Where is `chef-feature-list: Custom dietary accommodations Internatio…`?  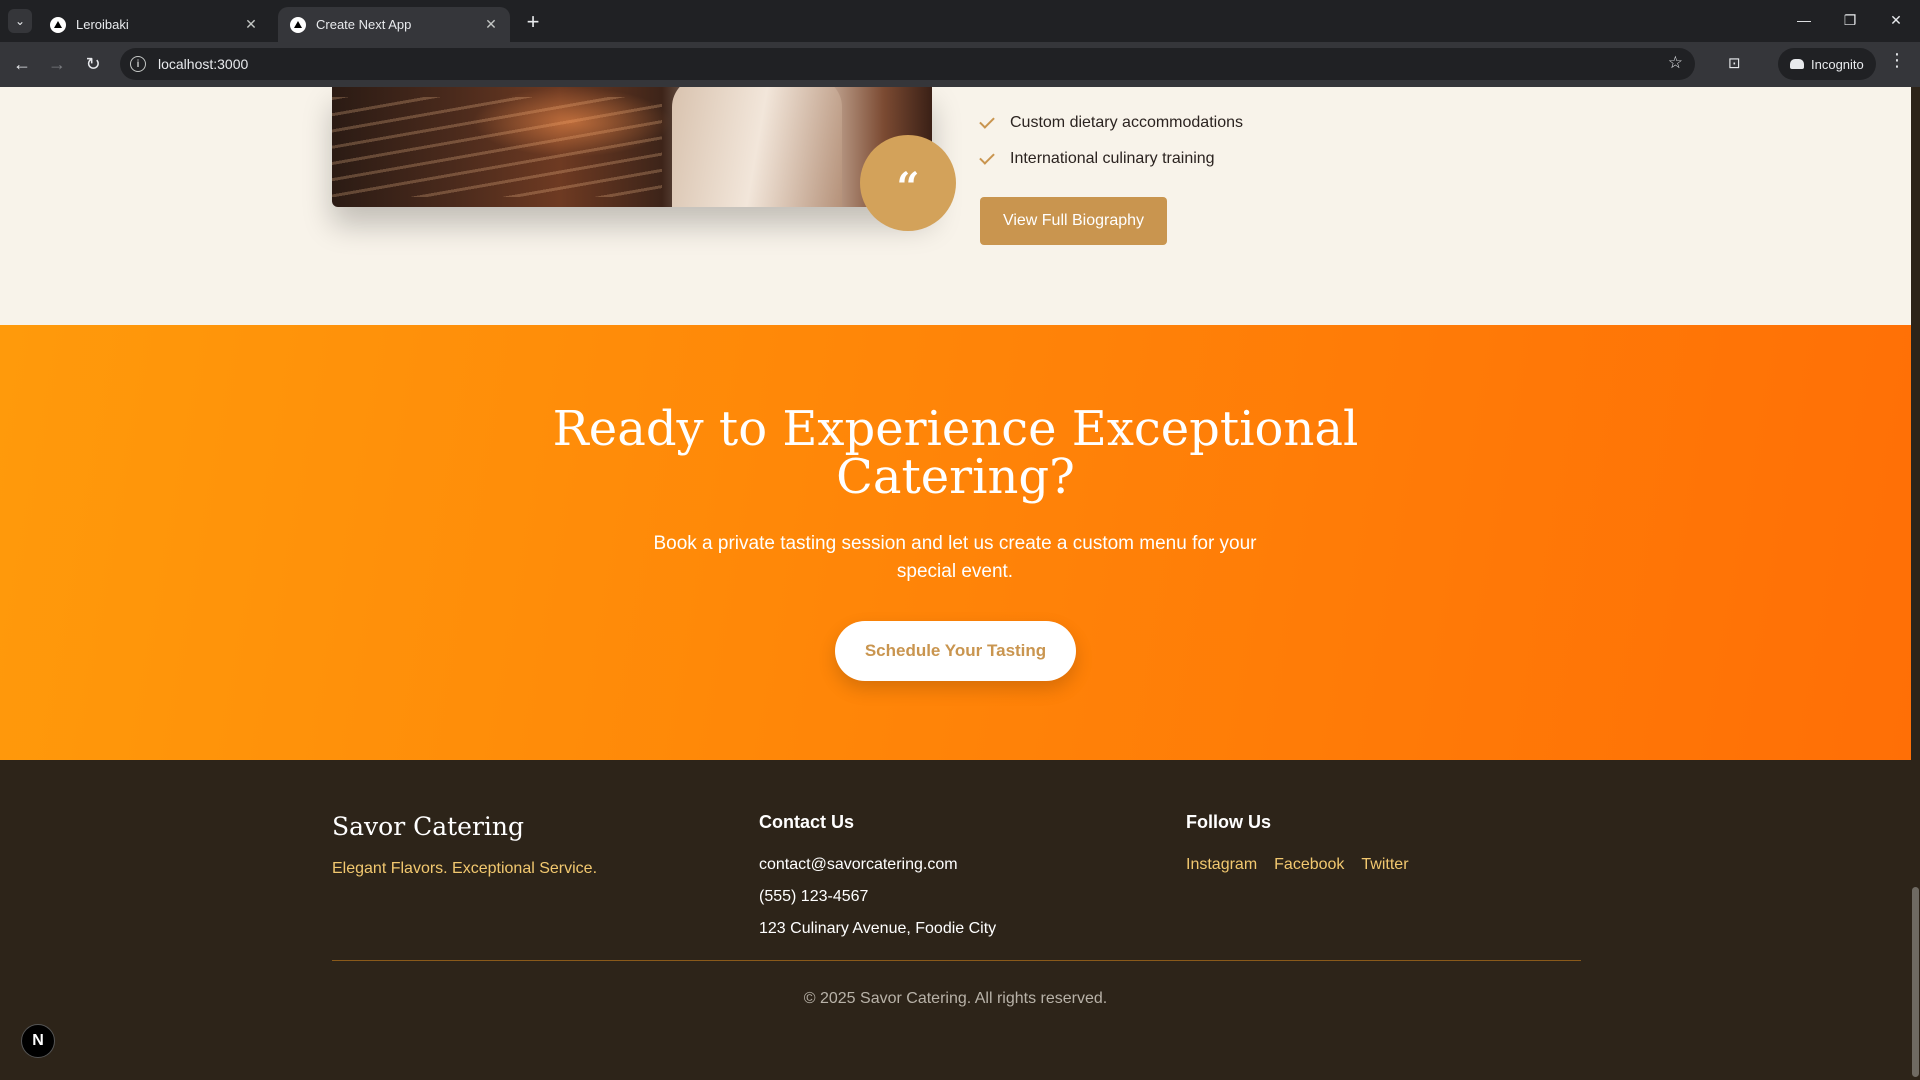
chef-feature-list: Custom dietary accommodations Internatio… is located at coordinates (1111, 141).